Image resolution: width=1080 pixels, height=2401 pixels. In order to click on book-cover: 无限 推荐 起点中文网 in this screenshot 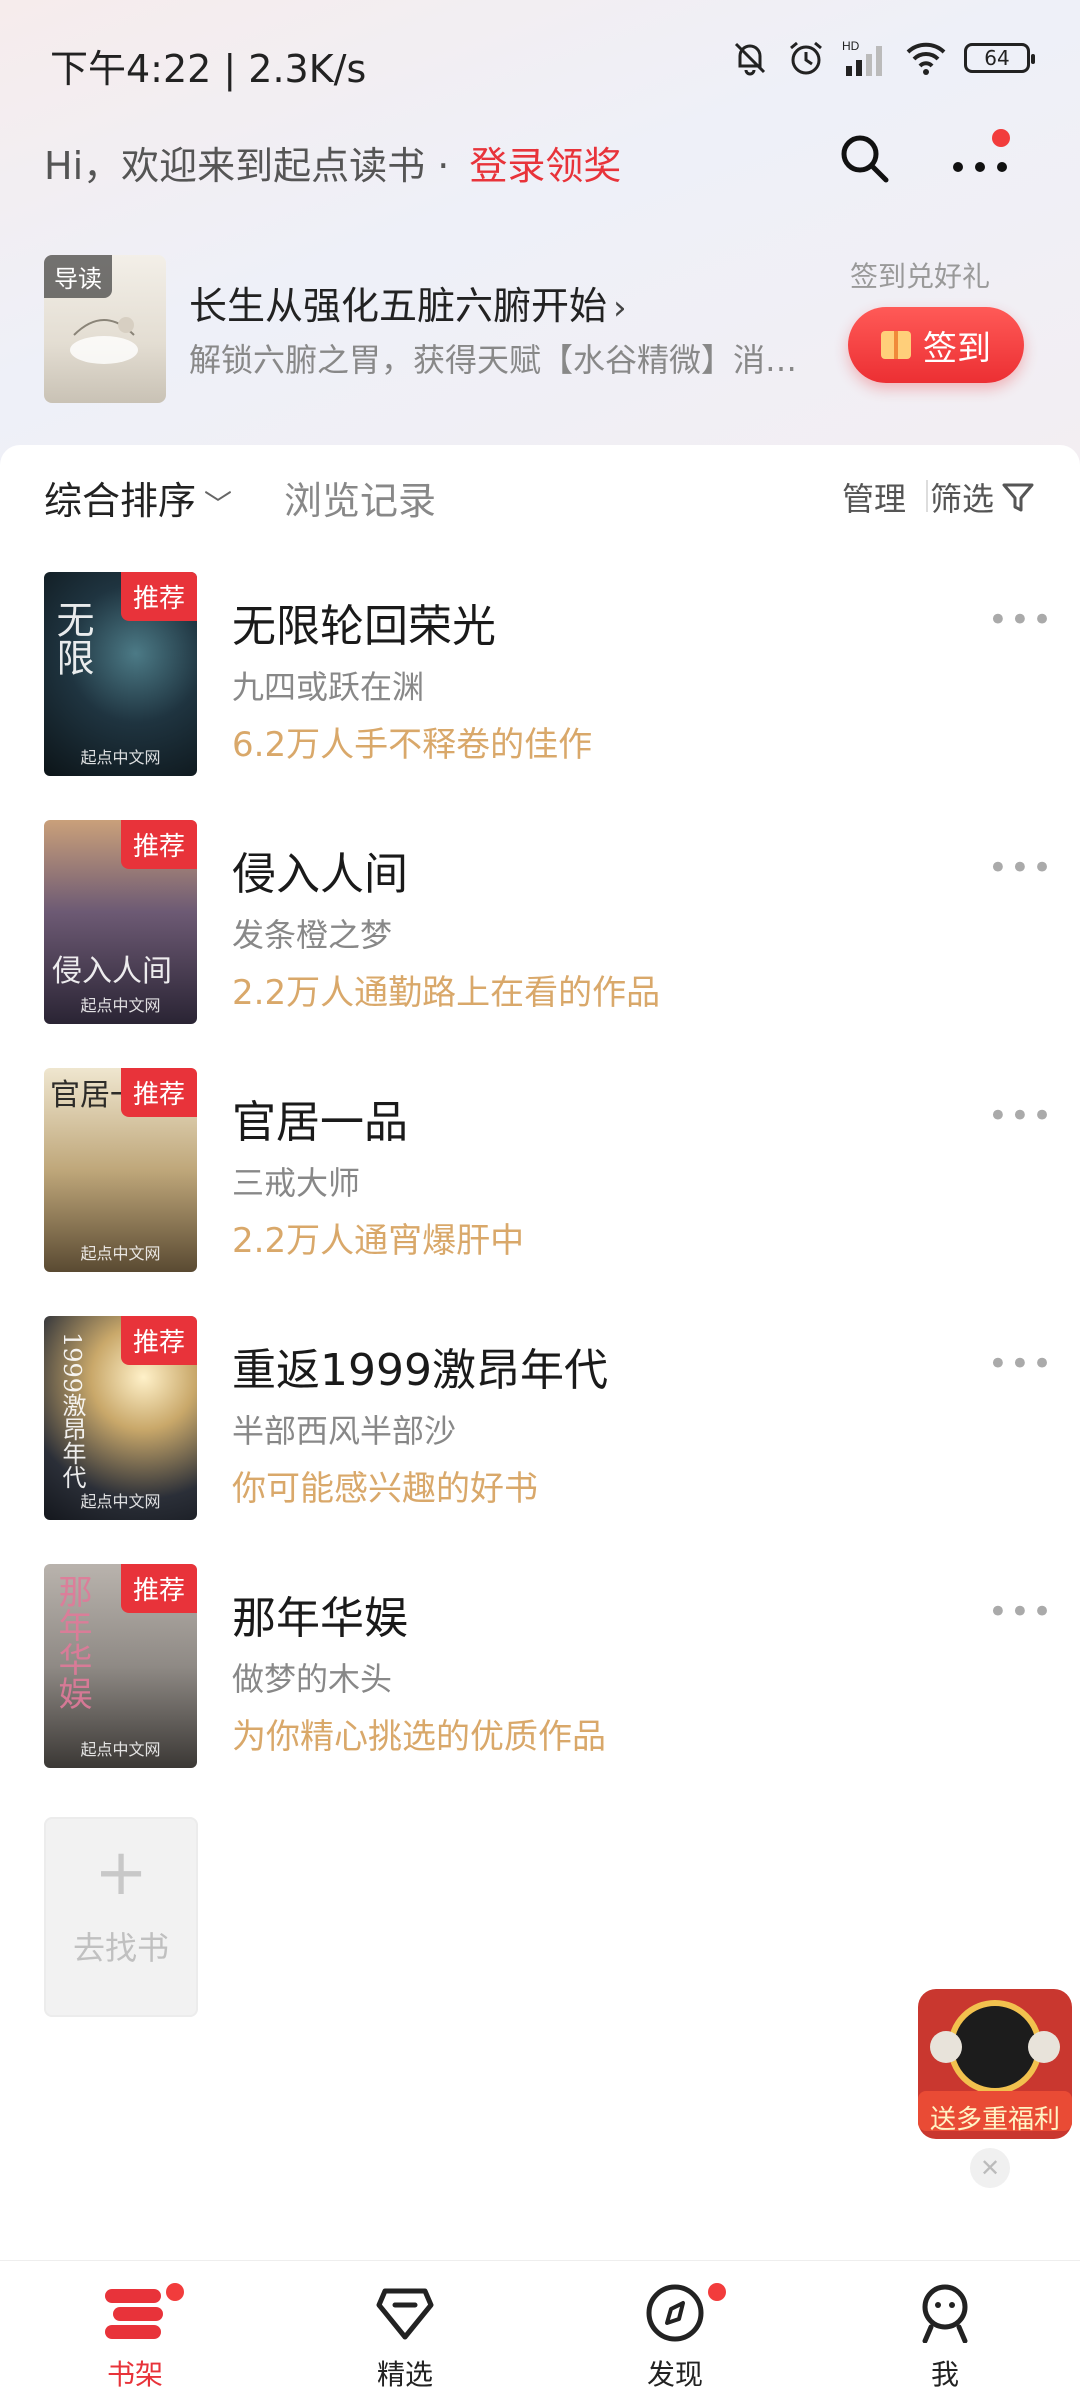, I will do `click(120, 674)`.